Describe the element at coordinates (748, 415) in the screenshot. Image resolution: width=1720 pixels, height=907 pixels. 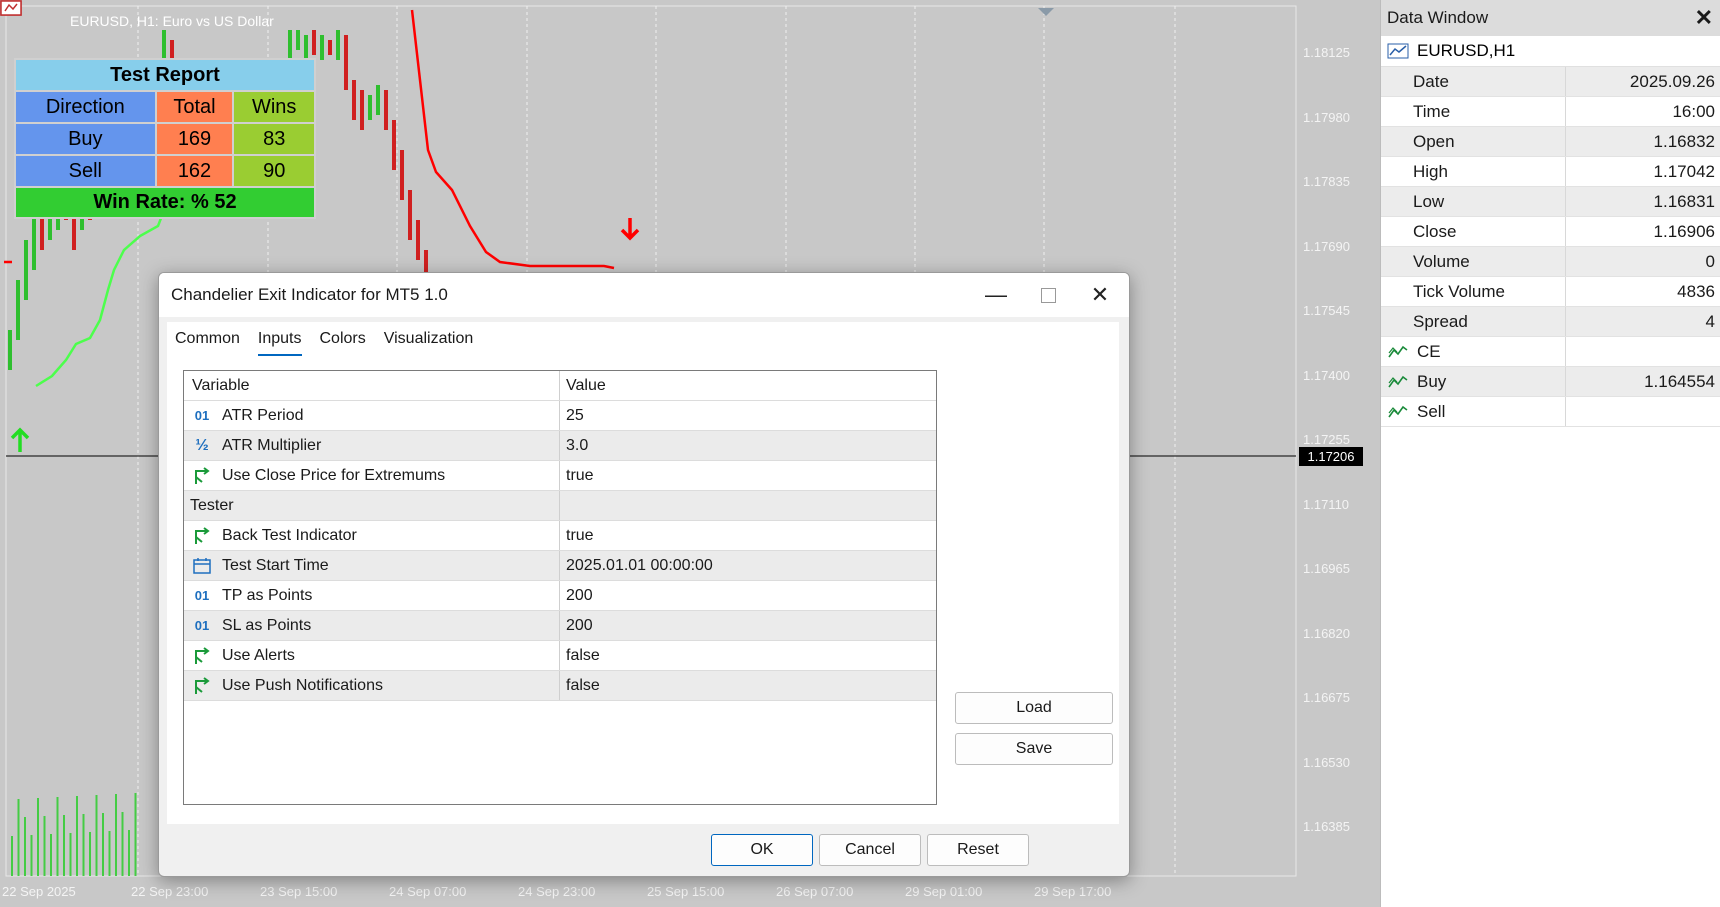
I see `param-value: 25` at that location.